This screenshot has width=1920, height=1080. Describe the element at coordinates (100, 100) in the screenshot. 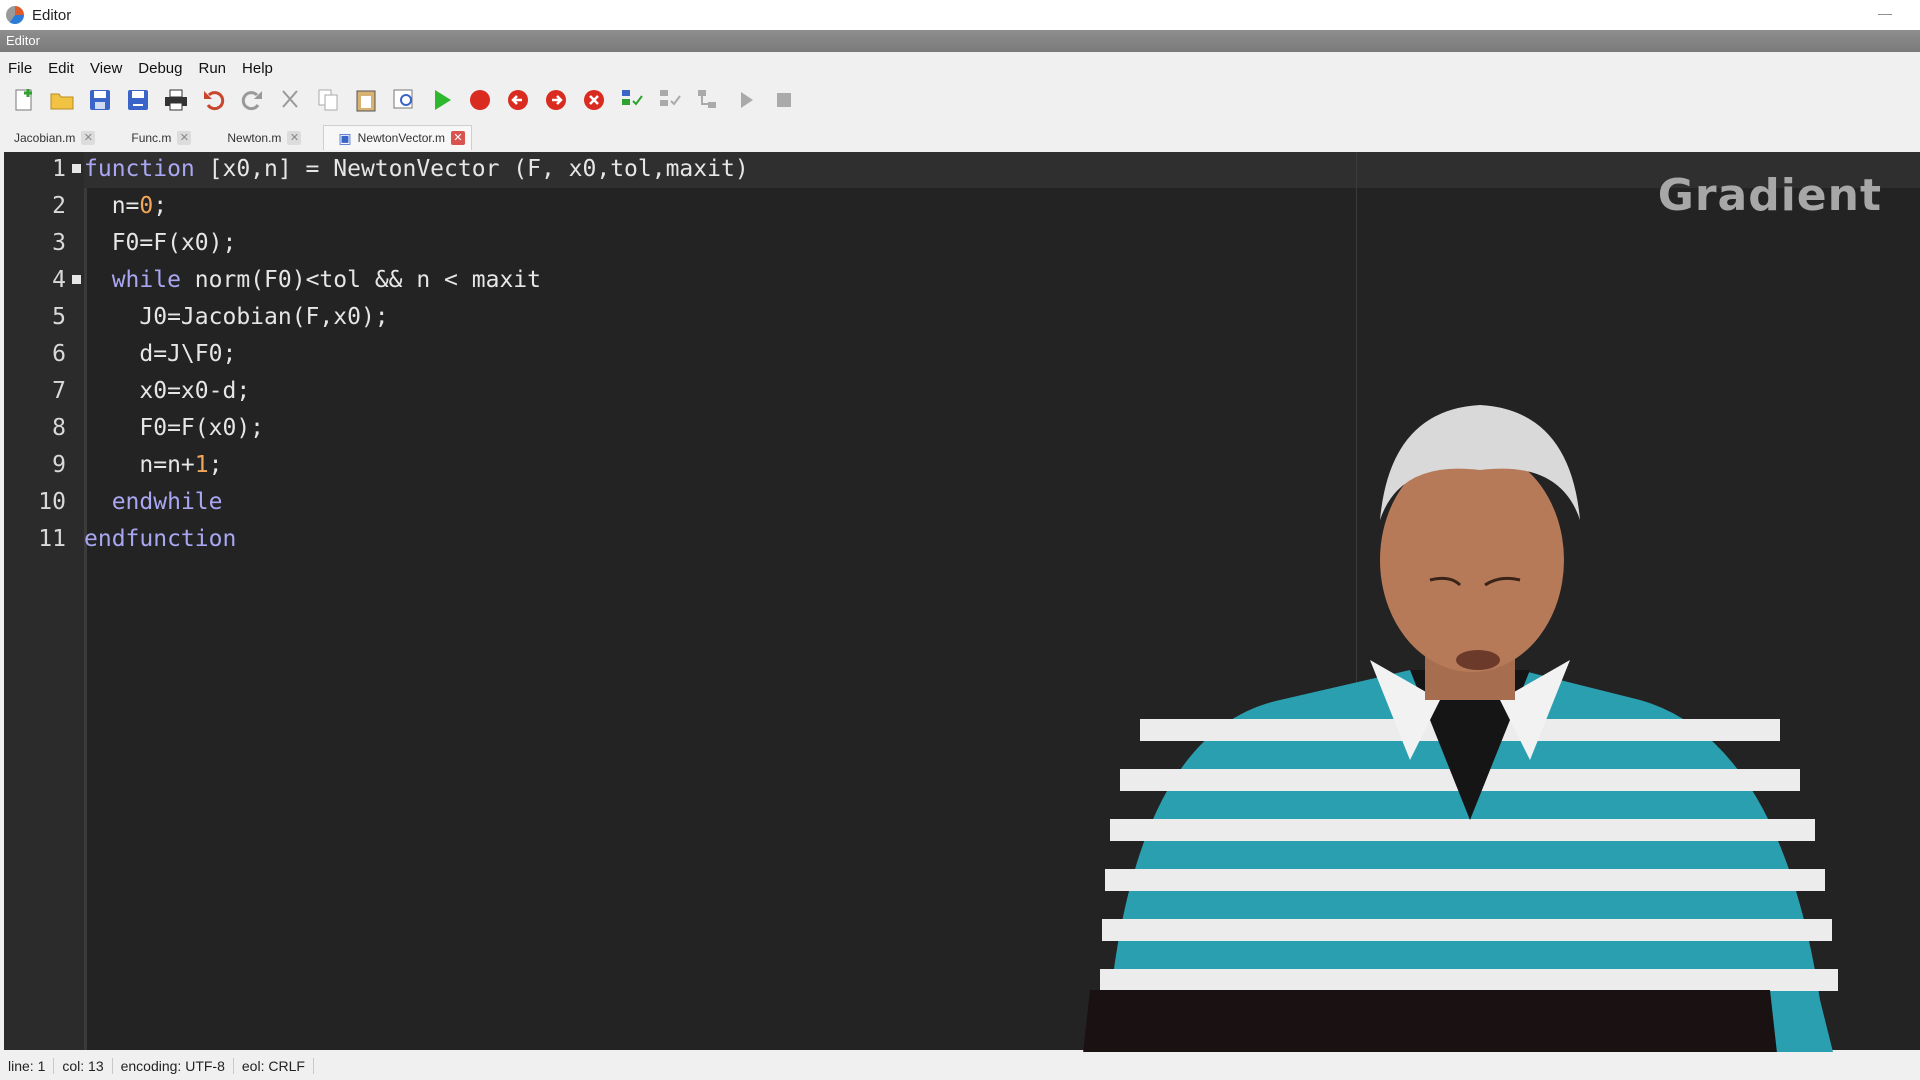

I see `save-icon` at that location.